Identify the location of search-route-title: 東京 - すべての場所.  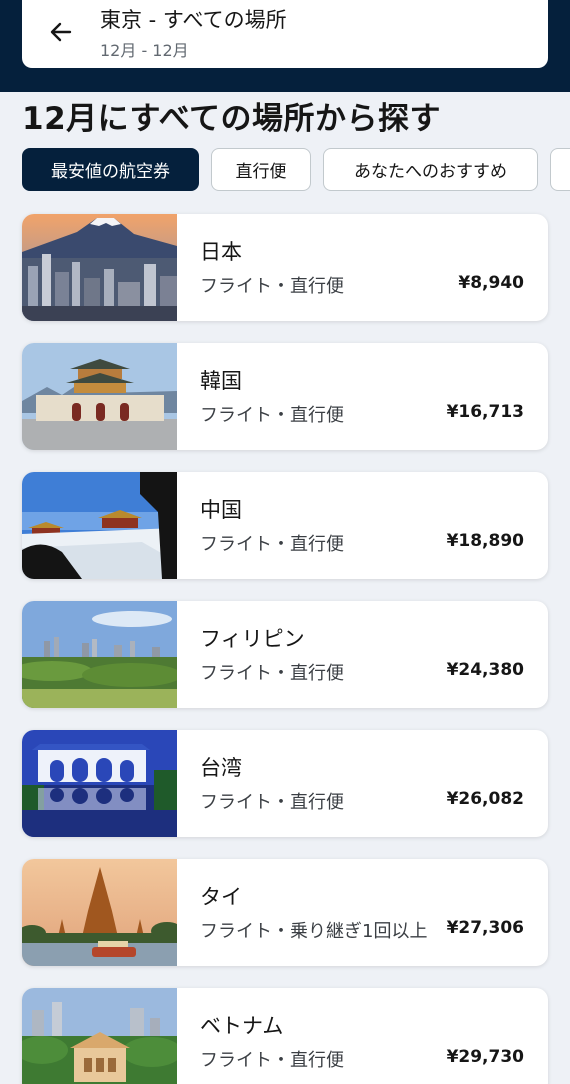
(193, 20).